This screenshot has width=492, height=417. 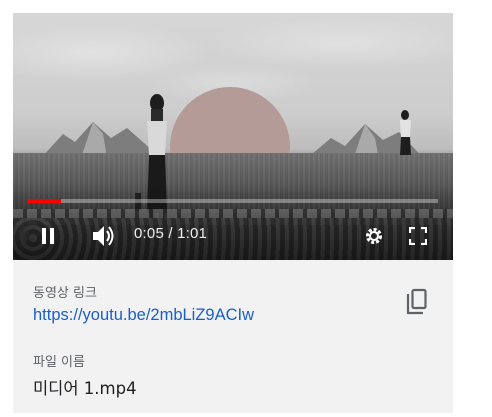 I want to click on pause-icon, so click(x=48, y=236).